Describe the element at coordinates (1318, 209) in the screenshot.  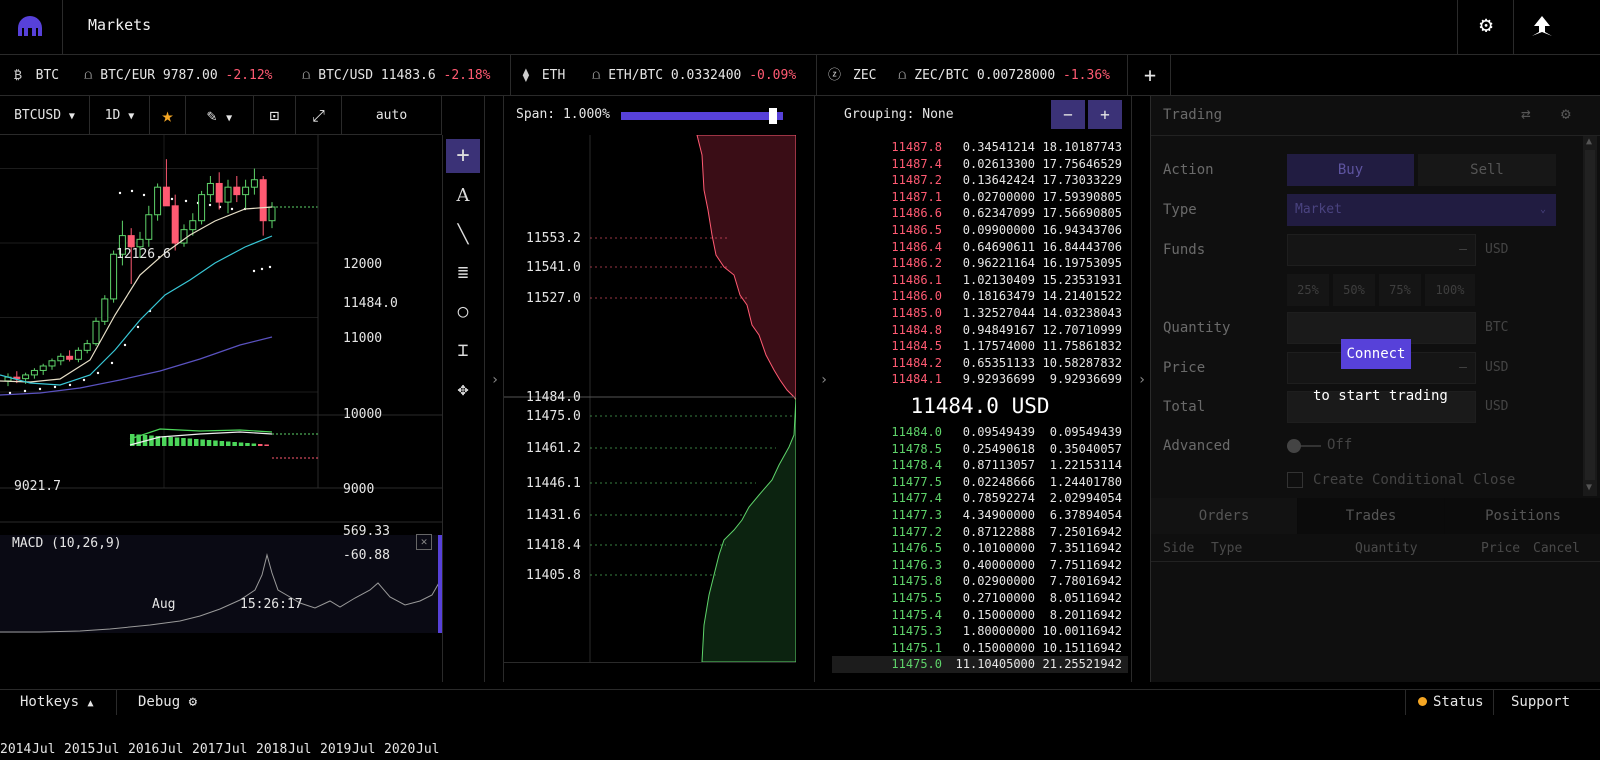
I see `order-type-value: Market` at that location.